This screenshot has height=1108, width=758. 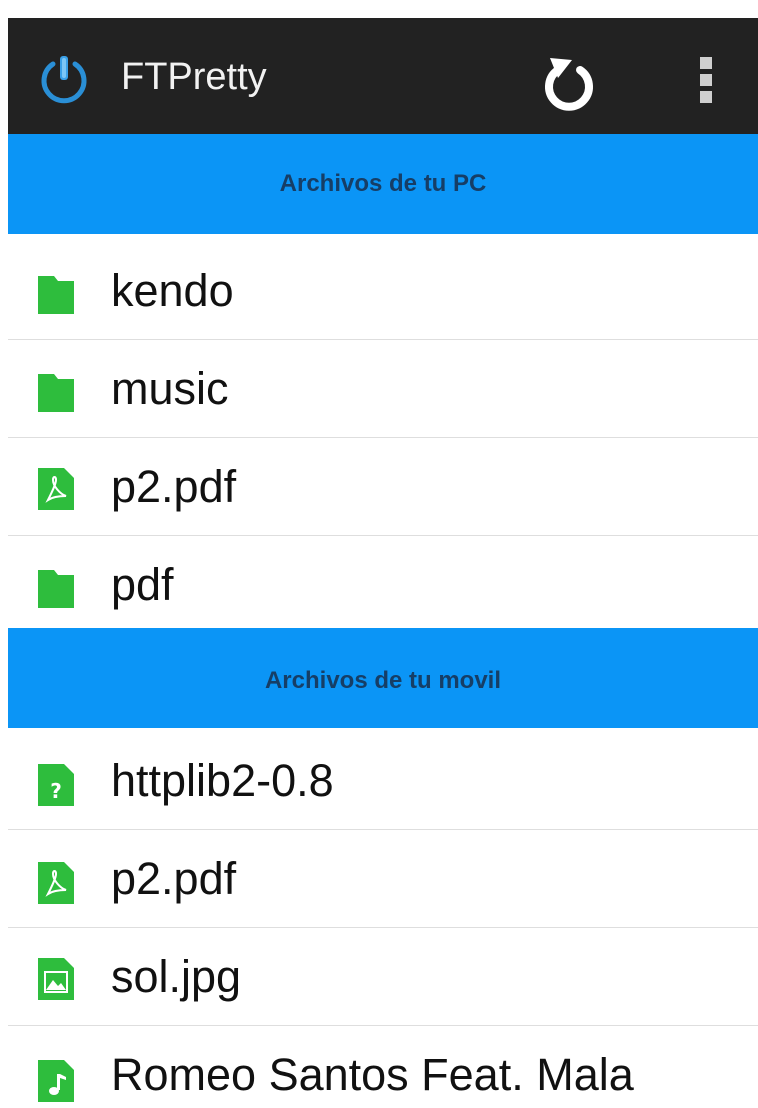 I want to click on music-file-icon, so click(x=56, y=1081).